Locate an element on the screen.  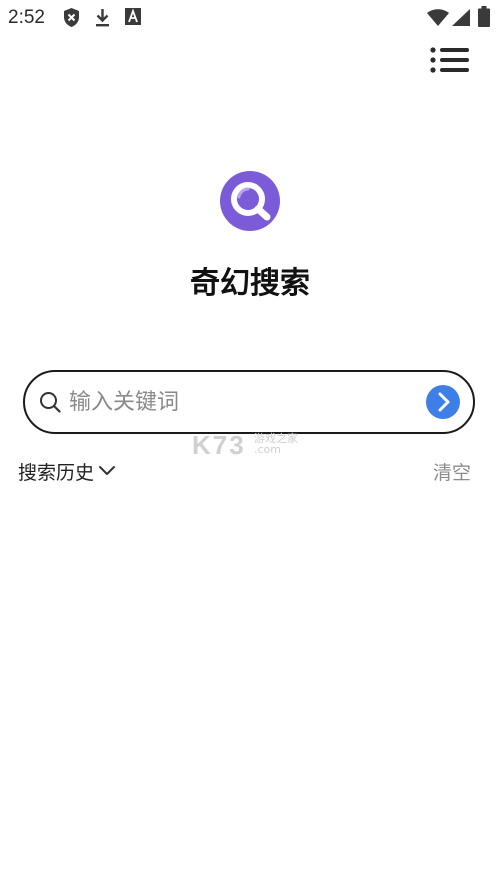
chevron-right-icon is located at coordinates (444, 402).